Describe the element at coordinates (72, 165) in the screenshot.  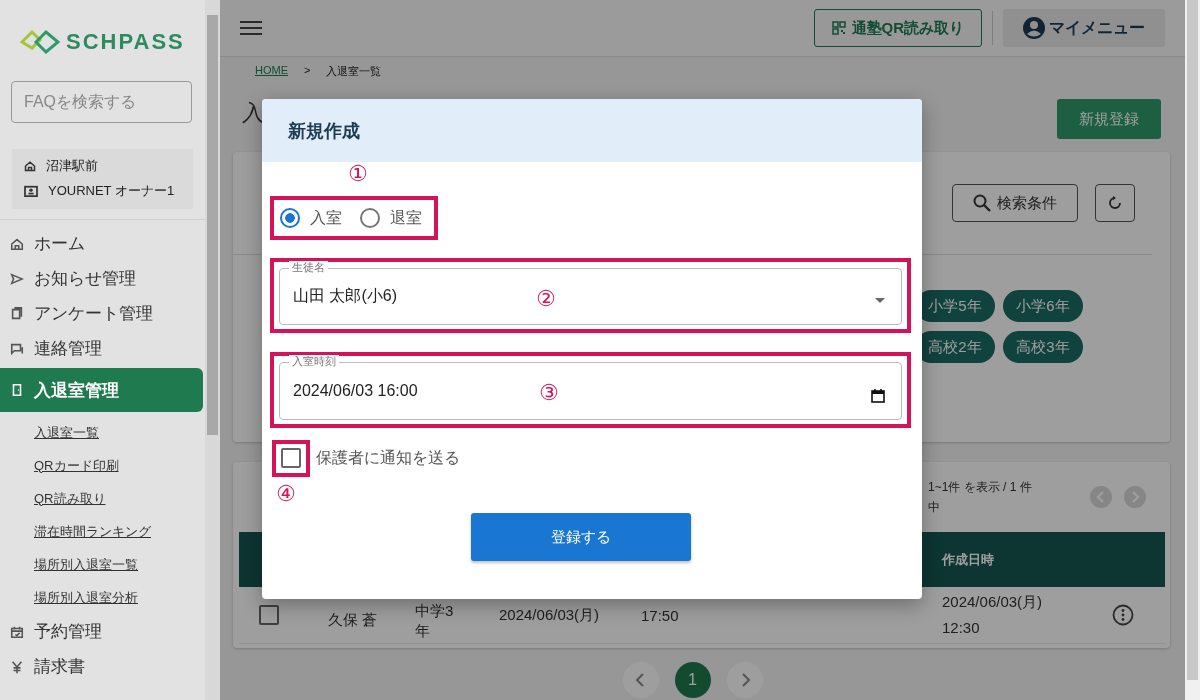
I see `school-name: 沼津駅前` at that location.